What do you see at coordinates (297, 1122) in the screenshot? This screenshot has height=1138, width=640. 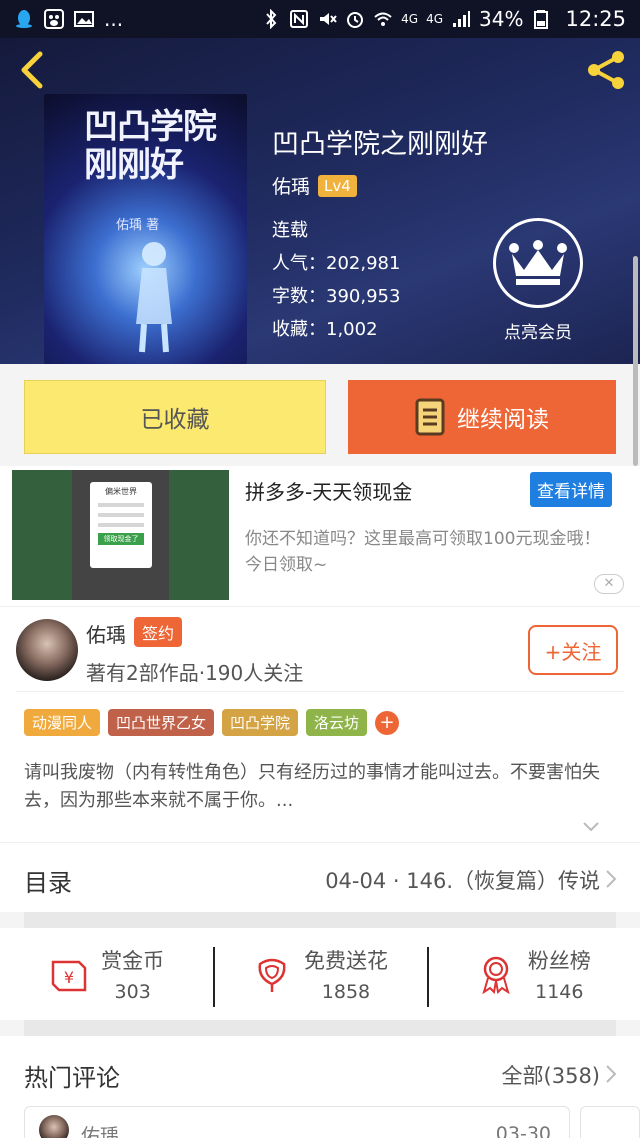 I see `comment-card: 佑瑀 03-30` at bounding box center [297, 1122].